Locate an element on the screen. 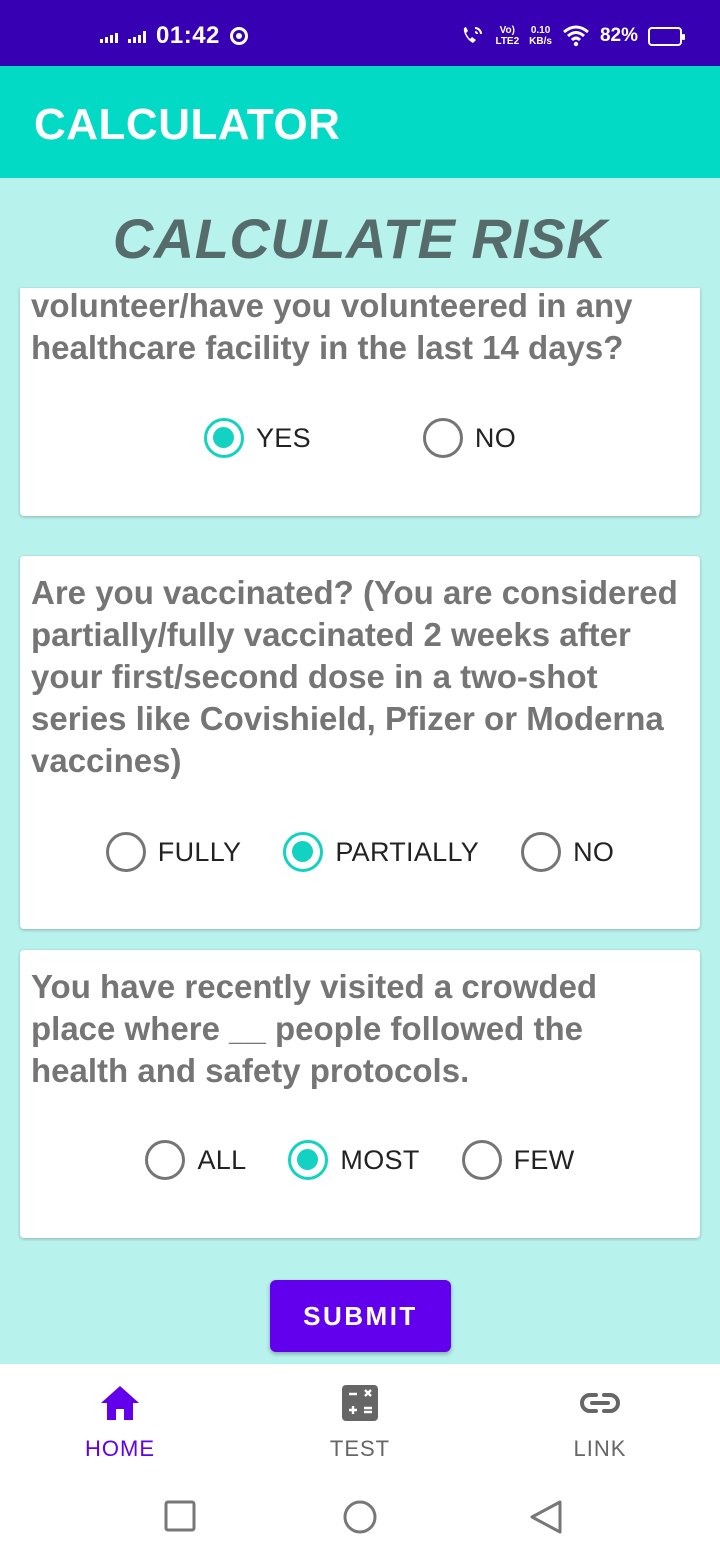  radio-all: ALL is located at coordinates (195, 1160).